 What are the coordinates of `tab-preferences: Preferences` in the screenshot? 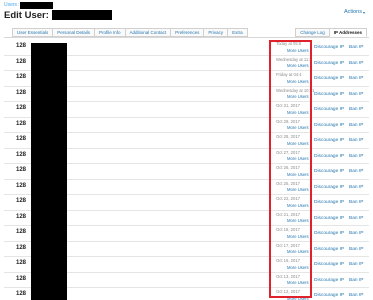 It's located at (188, 32).